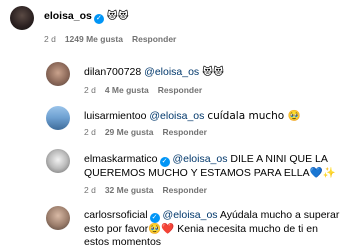  I want to click on username: luisarmientoo, so click(115, 116).